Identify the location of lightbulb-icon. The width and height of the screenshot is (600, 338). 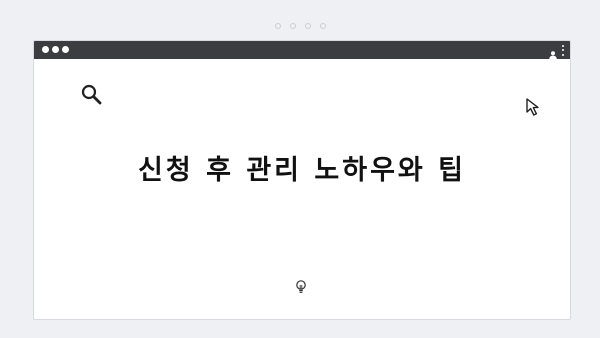
(301, 287).